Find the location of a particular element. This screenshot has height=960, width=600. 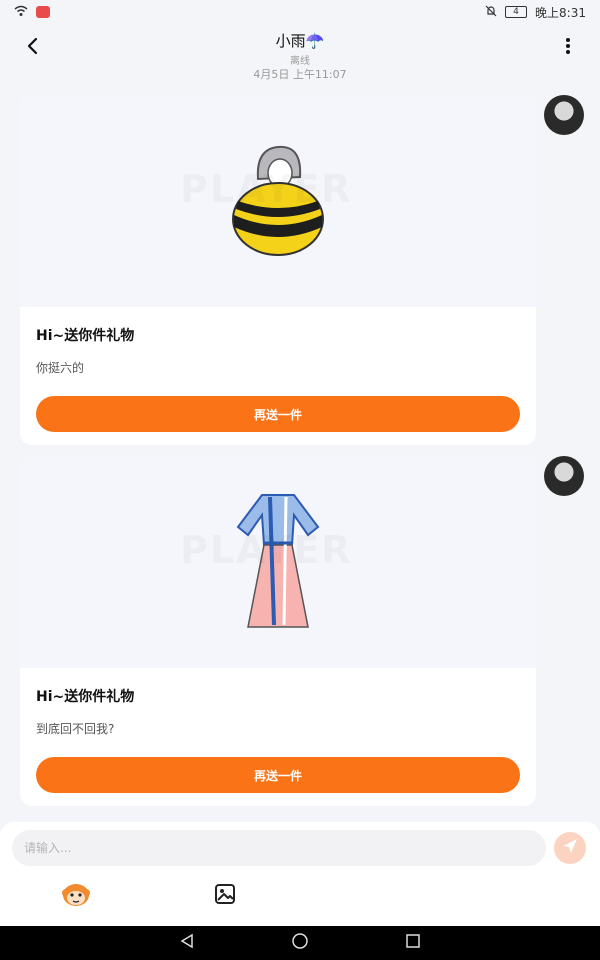

wifi-icon is located at coordinates (21, 12).